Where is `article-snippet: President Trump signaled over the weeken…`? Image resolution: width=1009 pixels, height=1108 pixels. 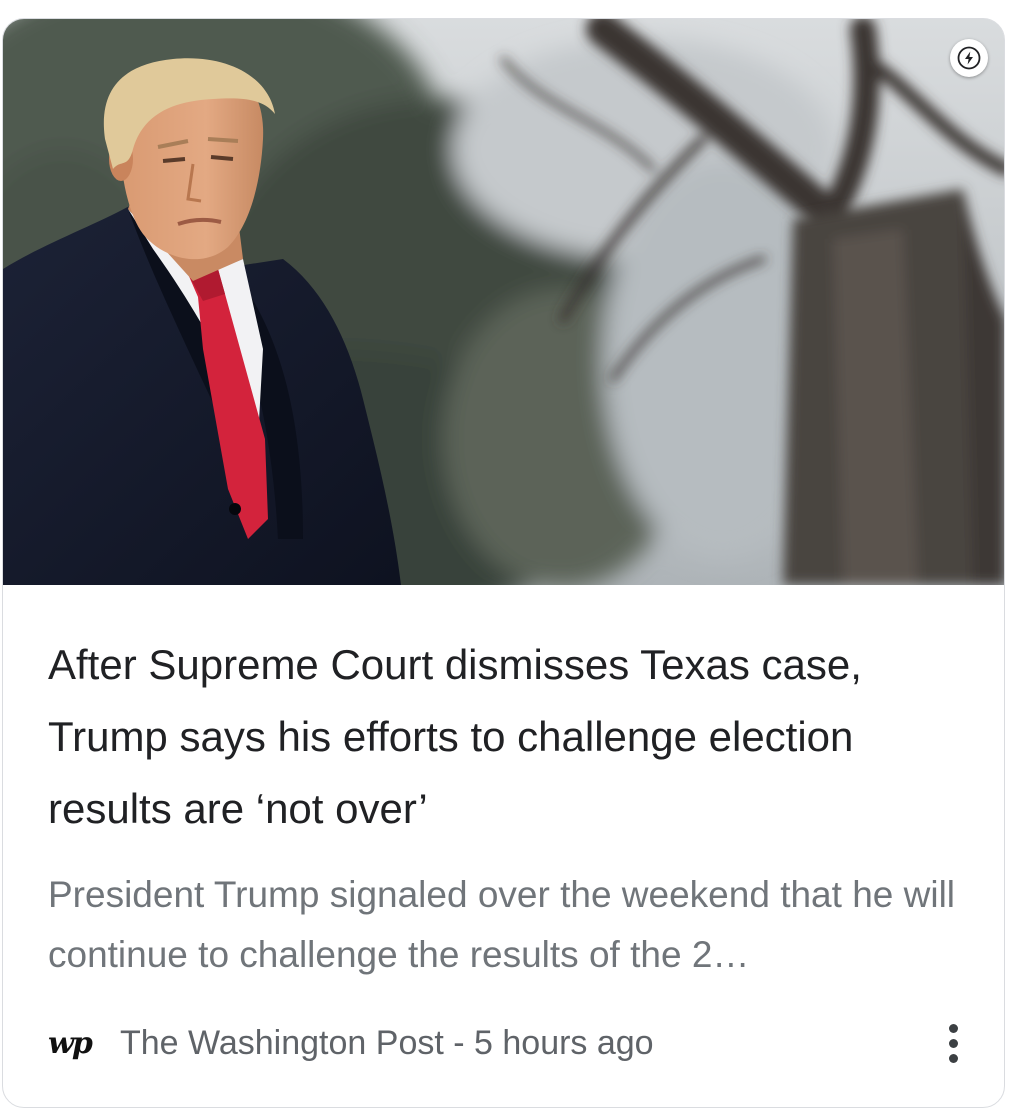 article-snippet: President Trump signaled over the weeken… is located at coordinates (502, 924).